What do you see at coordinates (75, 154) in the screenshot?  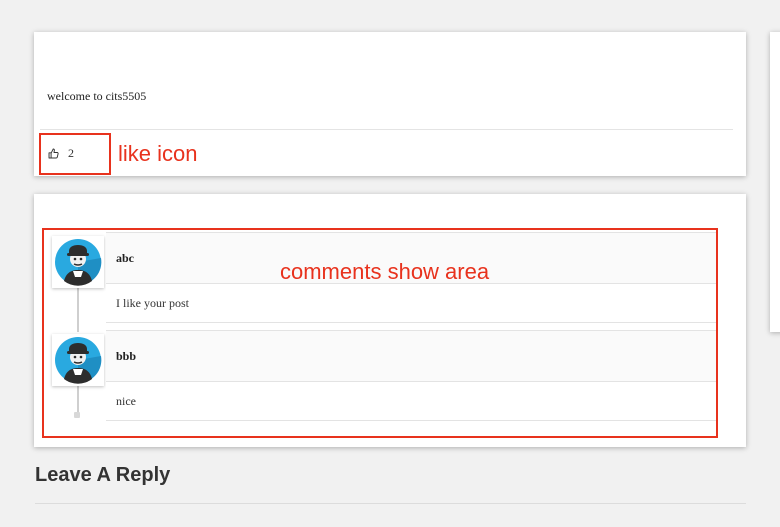 I see `like-annotation-box` at bounding box center [75, 154].